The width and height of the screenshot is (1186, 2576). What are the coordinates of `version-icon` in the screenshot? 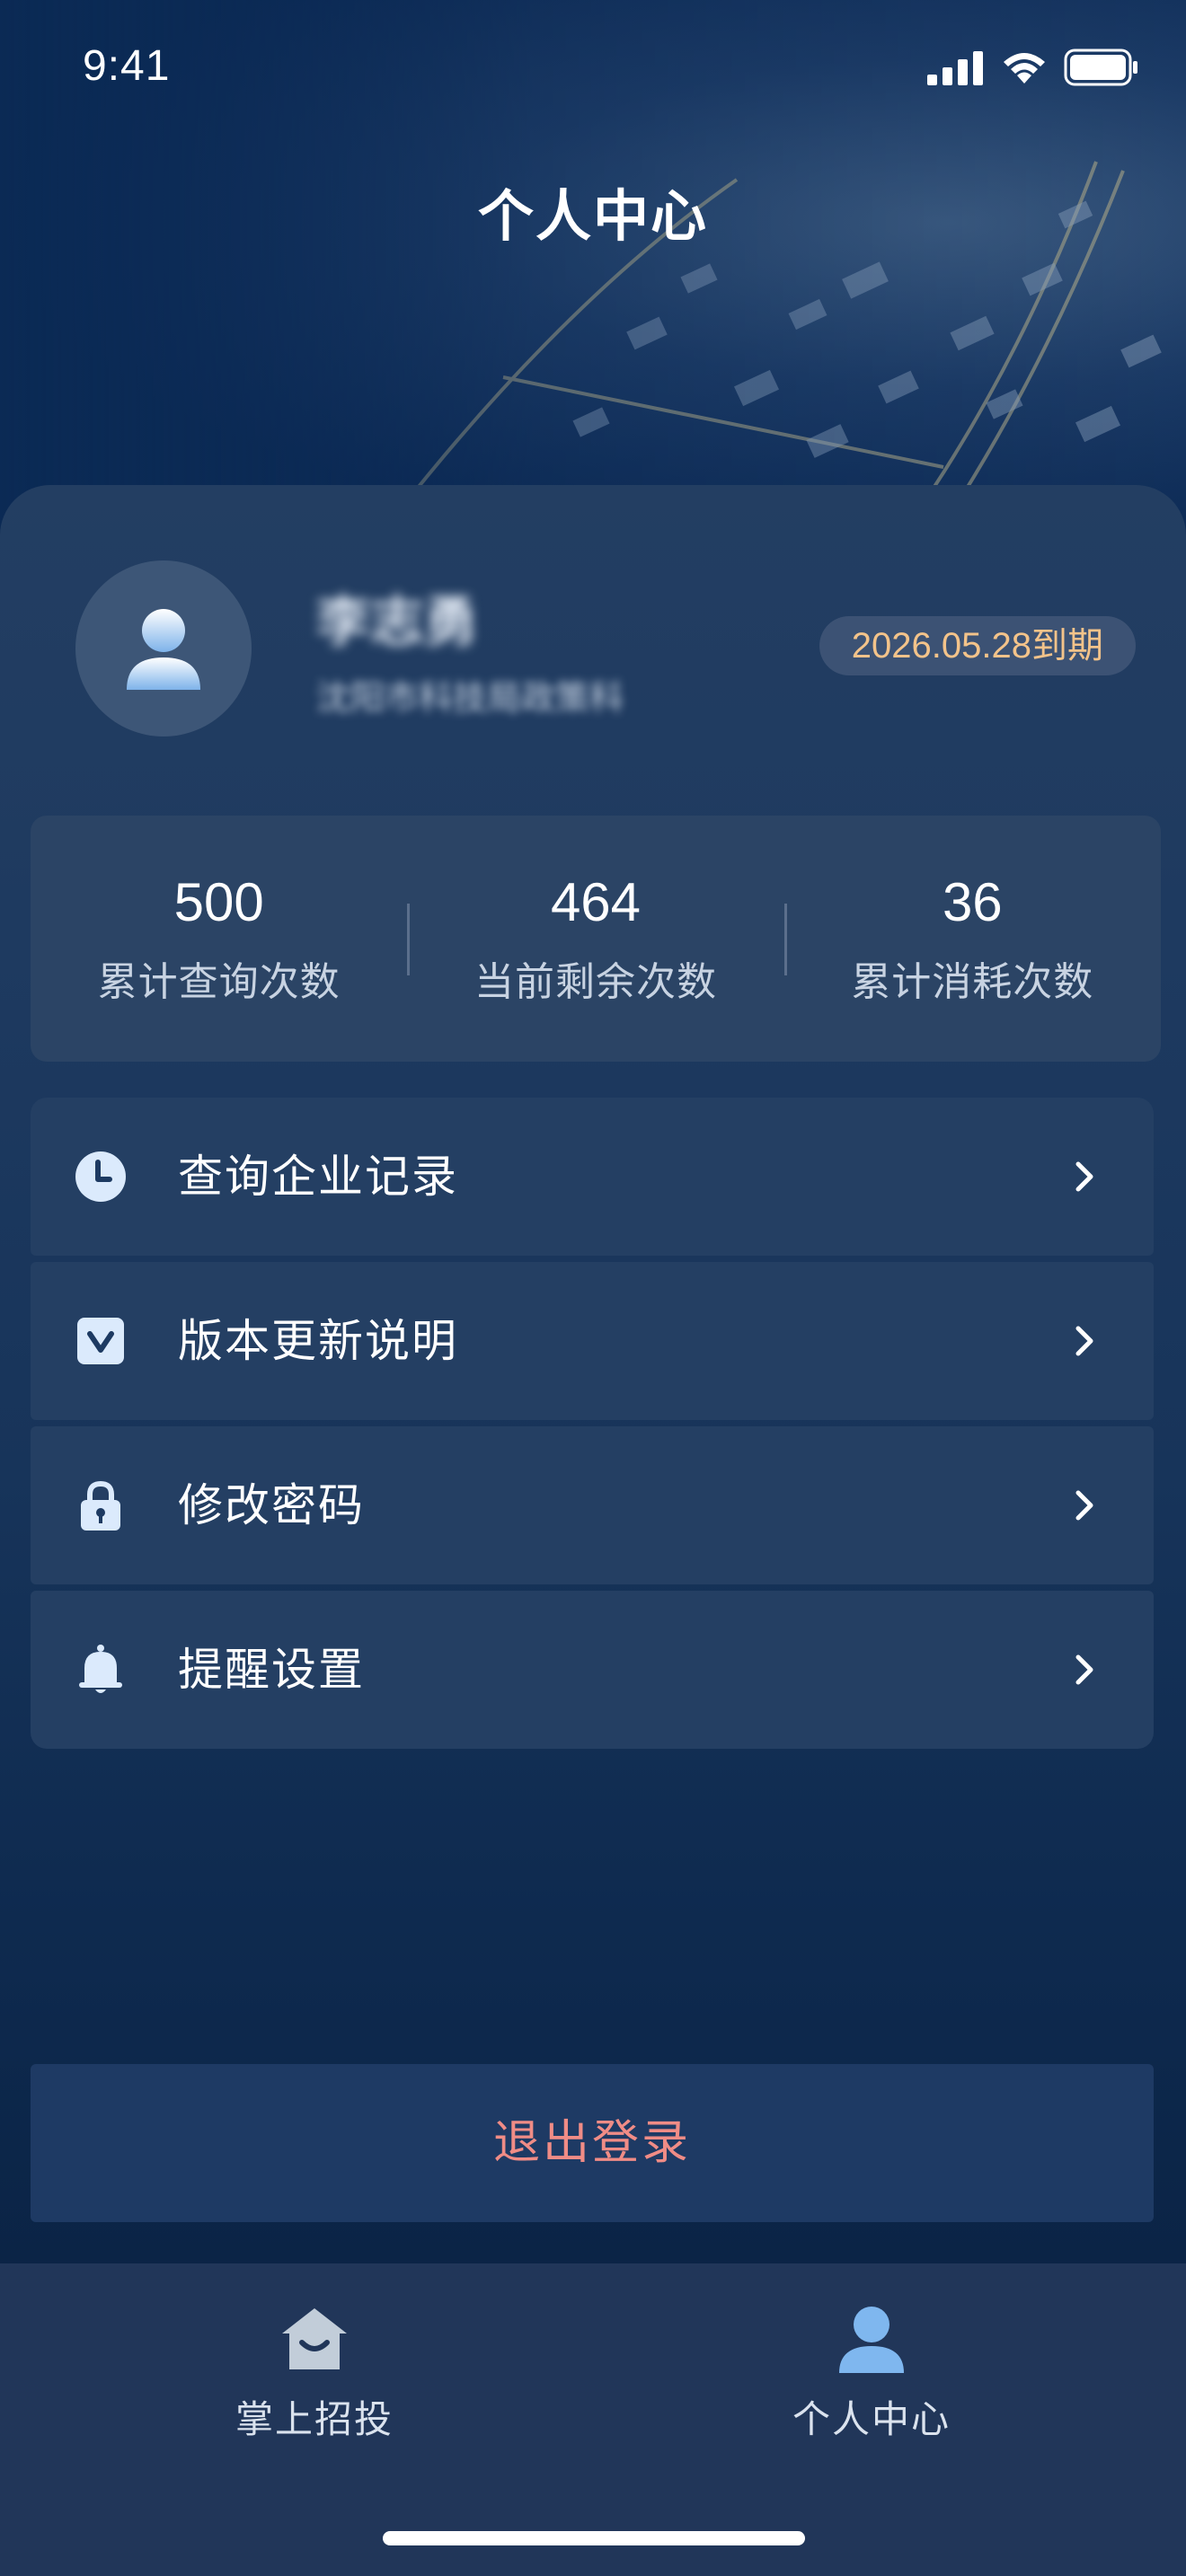 It's located at (101, 1341).